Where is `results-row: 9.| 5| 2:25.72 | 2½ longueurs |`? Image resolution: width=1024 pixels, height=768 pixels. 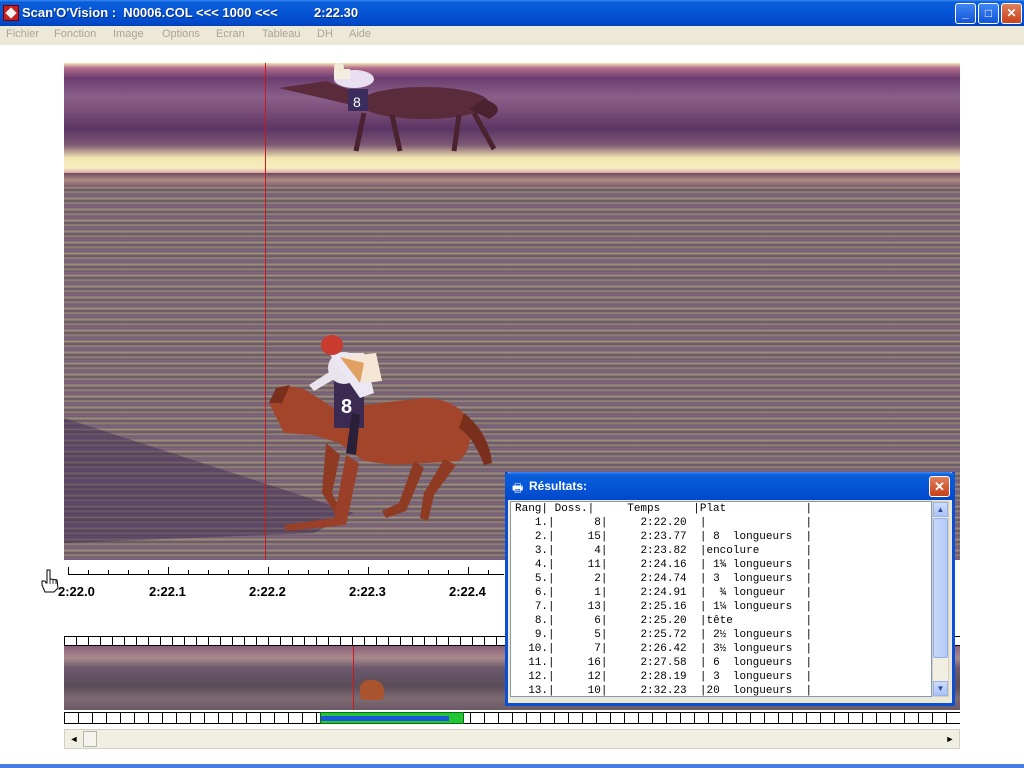
results-row: 9.| 5| 2:25.72 | 2½ longueurs | is located at coordinates (673, 635).